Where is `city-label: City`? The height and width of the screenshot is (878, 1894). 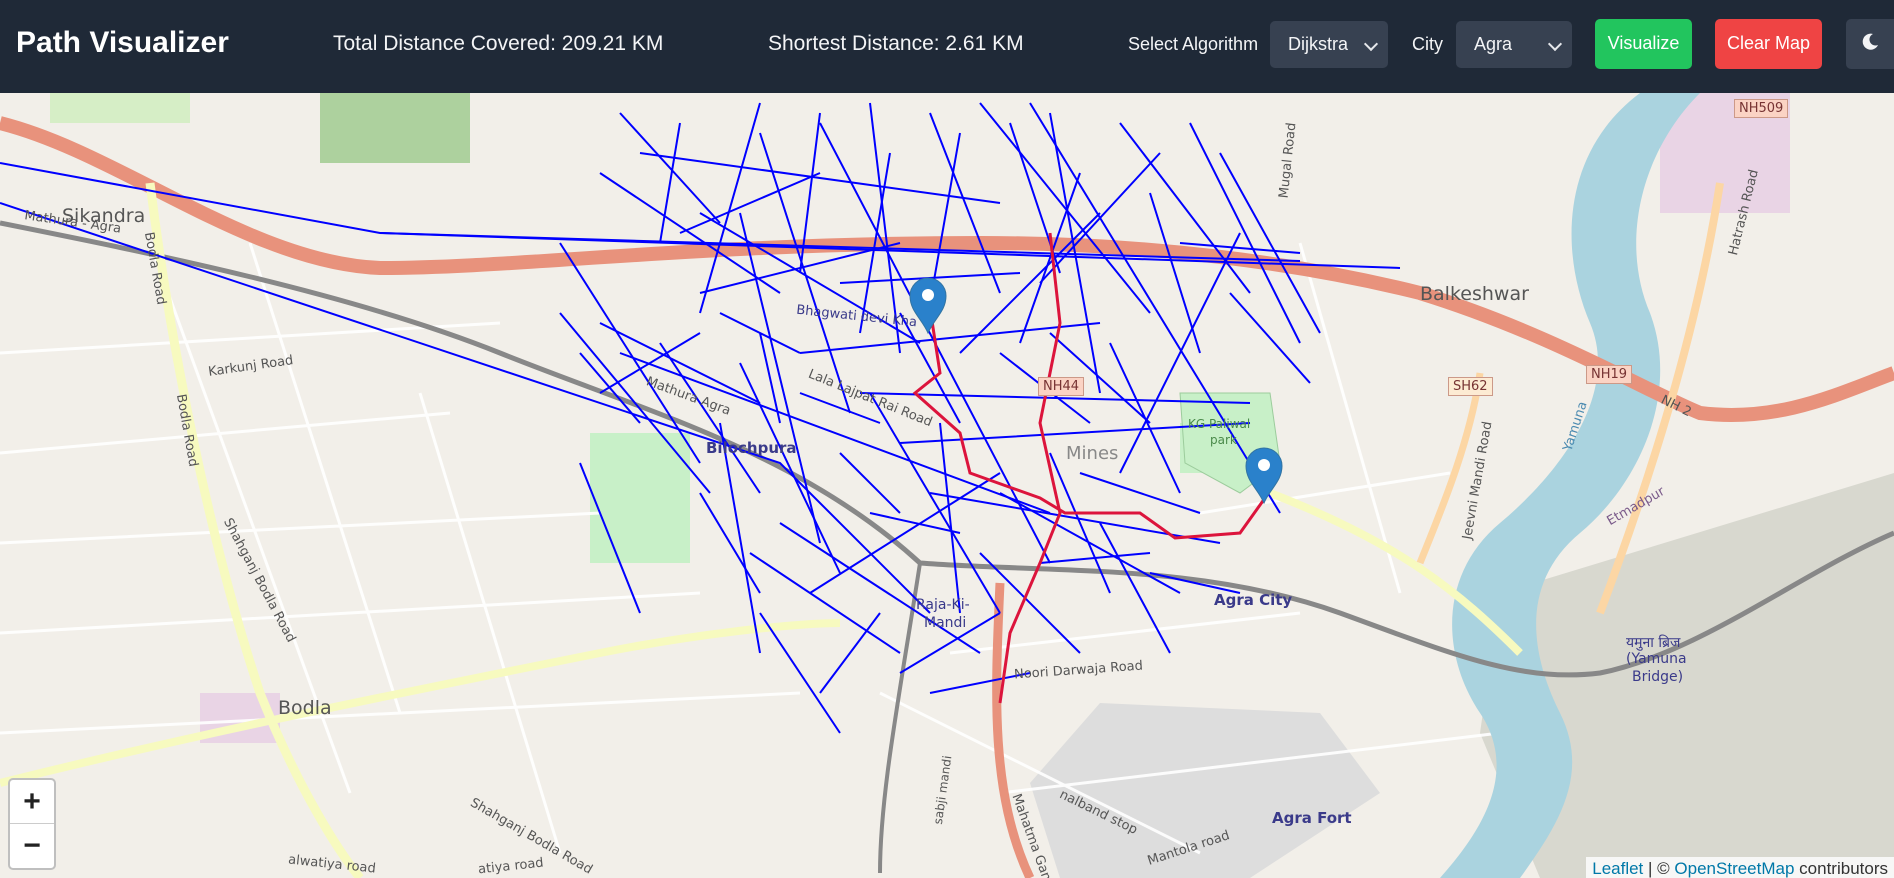
city-label: City is located at coordinates (1427, 44).